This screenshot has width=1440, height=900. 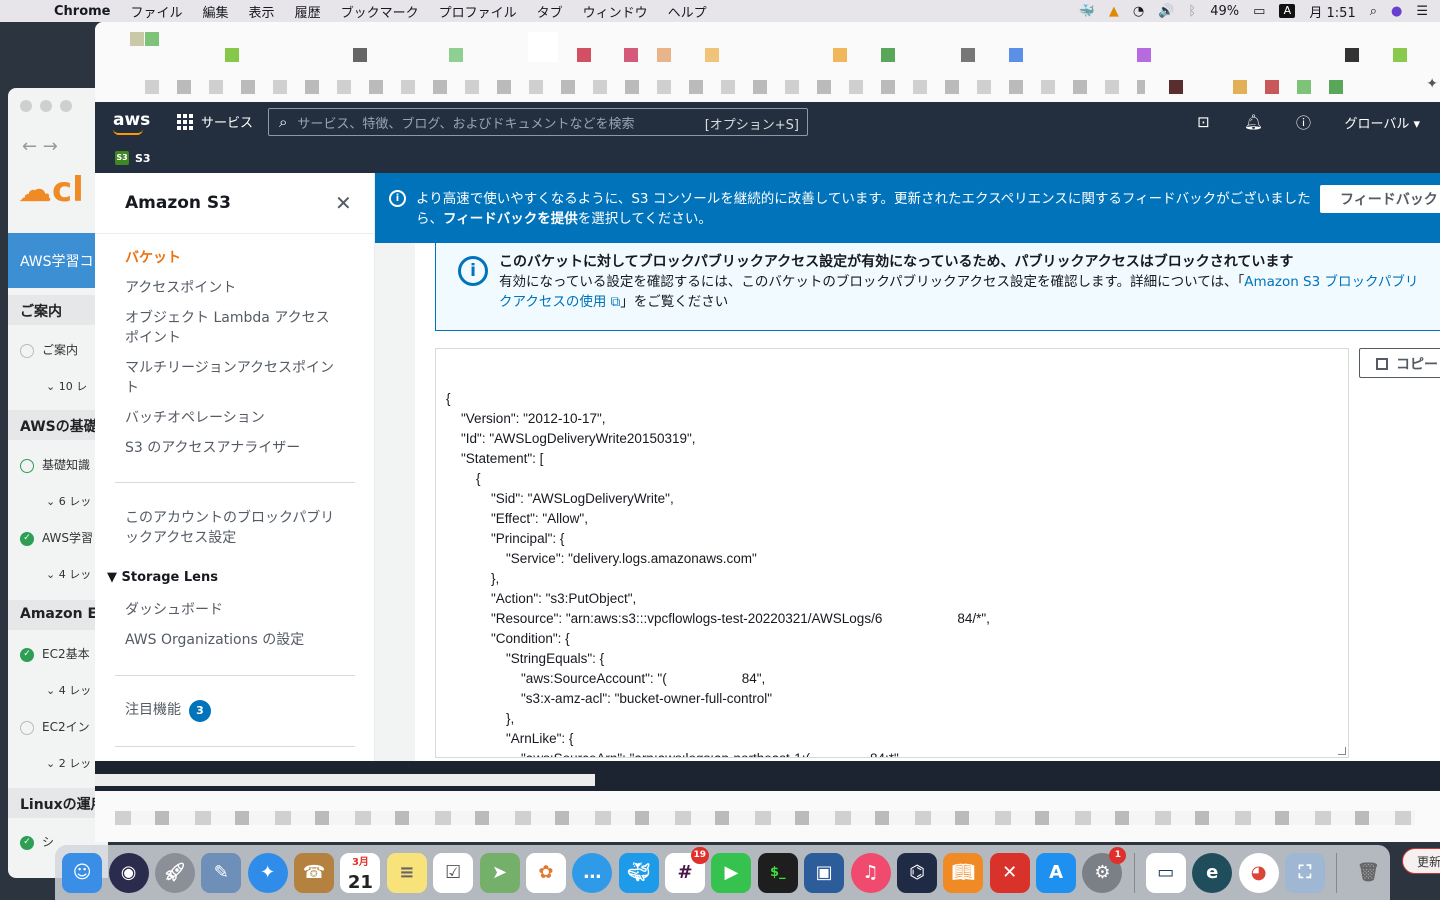 I want to click on app-store-icon: A, so click(x=1056, y=872).